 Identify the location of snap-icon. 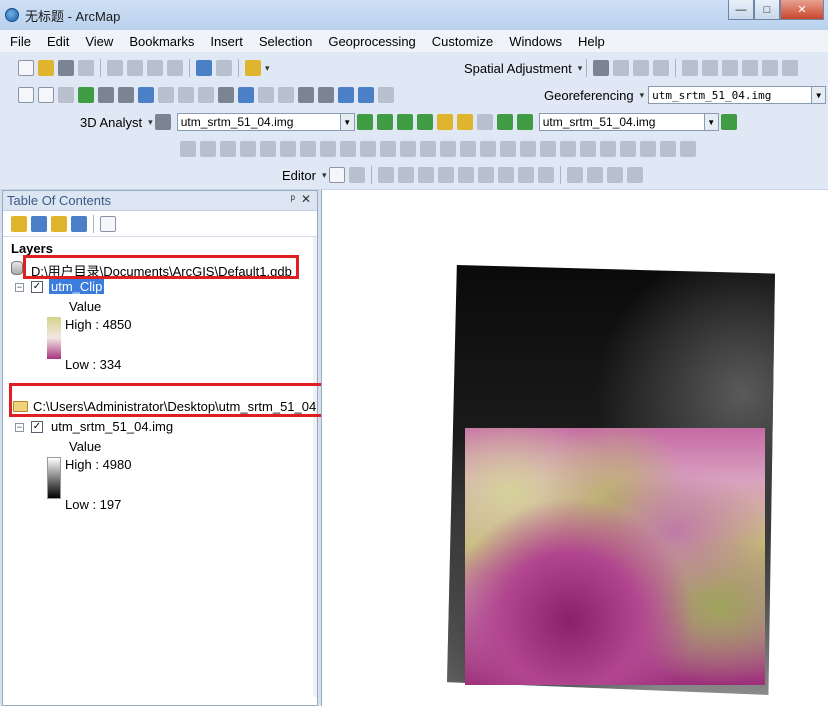
(468, 149).